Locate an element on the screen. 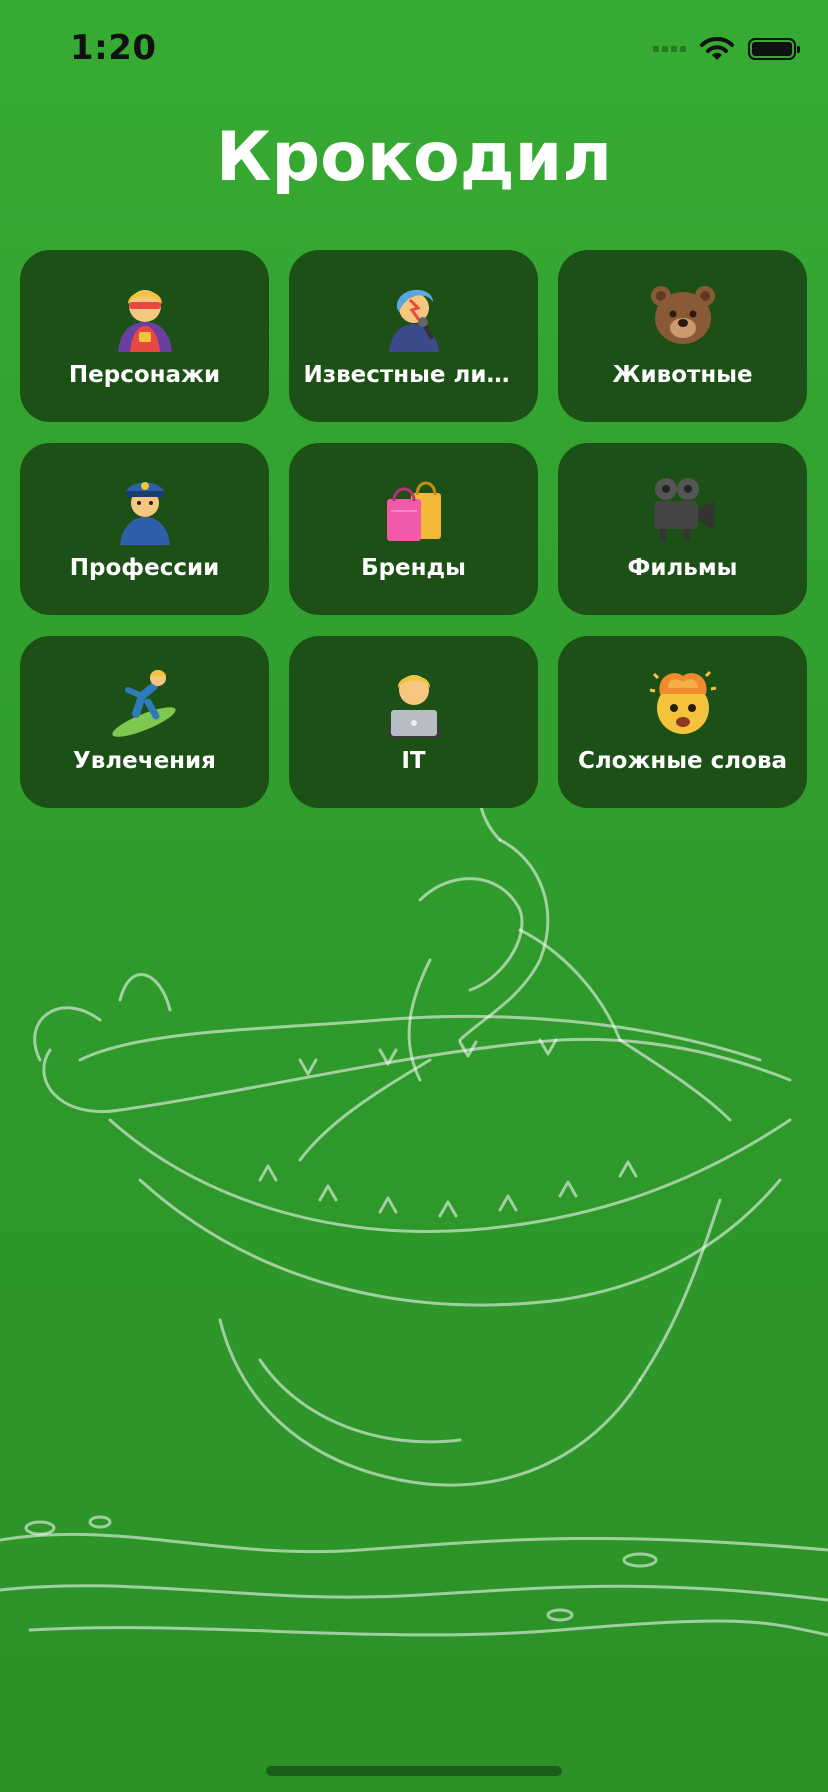 This screenshot has width=828, height=1792. category-label: Животные is located at coordinates (682, 375).